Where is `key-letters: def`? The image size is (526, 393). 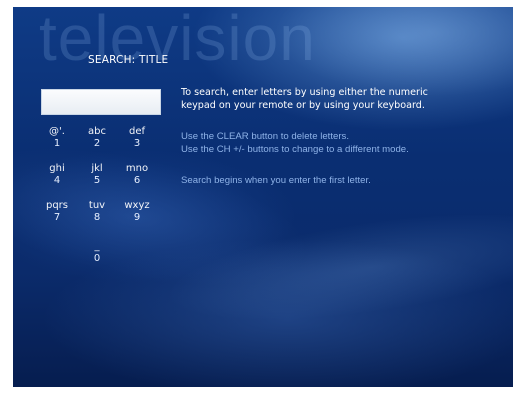
key-letters: def is located at coordinates (137, 131).